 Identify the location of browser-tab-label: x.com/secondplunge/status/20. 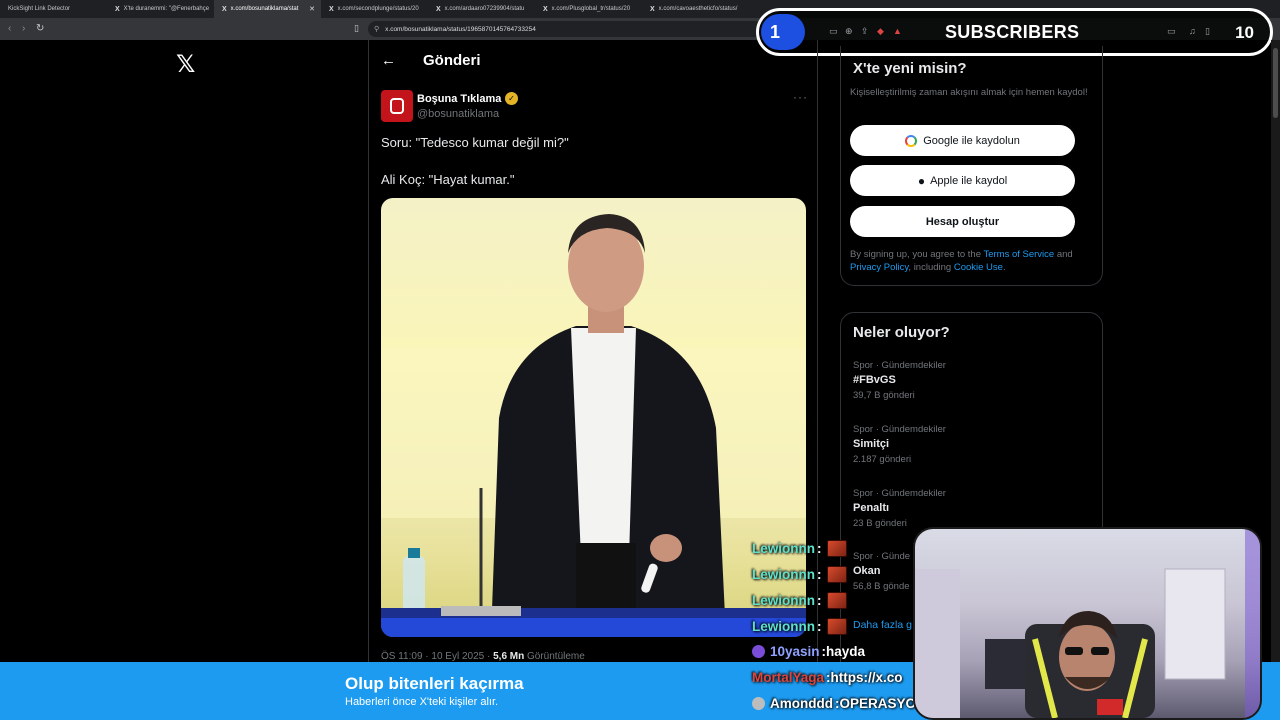
(378, 9).